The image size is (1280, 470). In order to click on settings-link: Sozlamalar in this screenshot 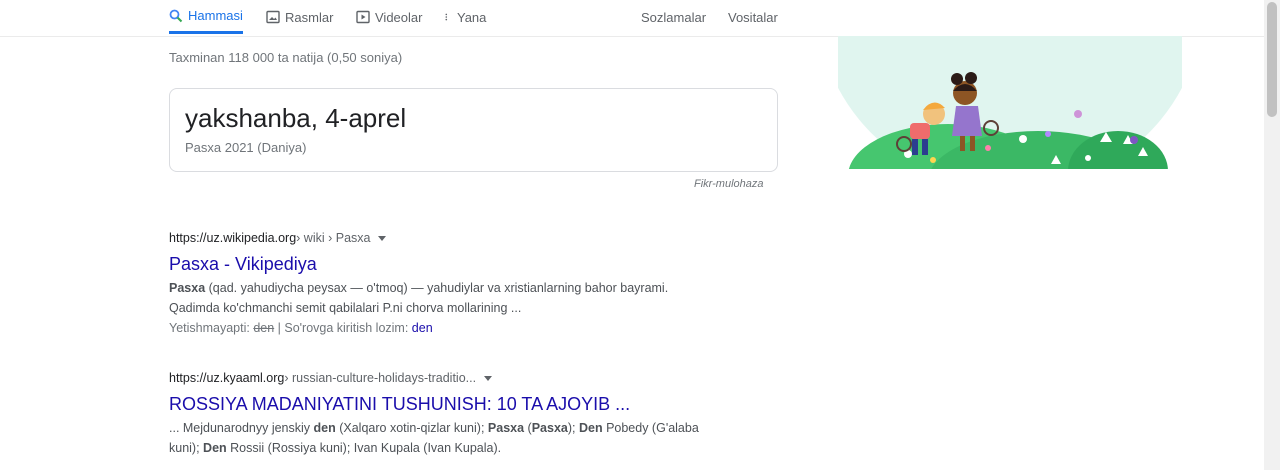, I will do `click(673, 17)`.